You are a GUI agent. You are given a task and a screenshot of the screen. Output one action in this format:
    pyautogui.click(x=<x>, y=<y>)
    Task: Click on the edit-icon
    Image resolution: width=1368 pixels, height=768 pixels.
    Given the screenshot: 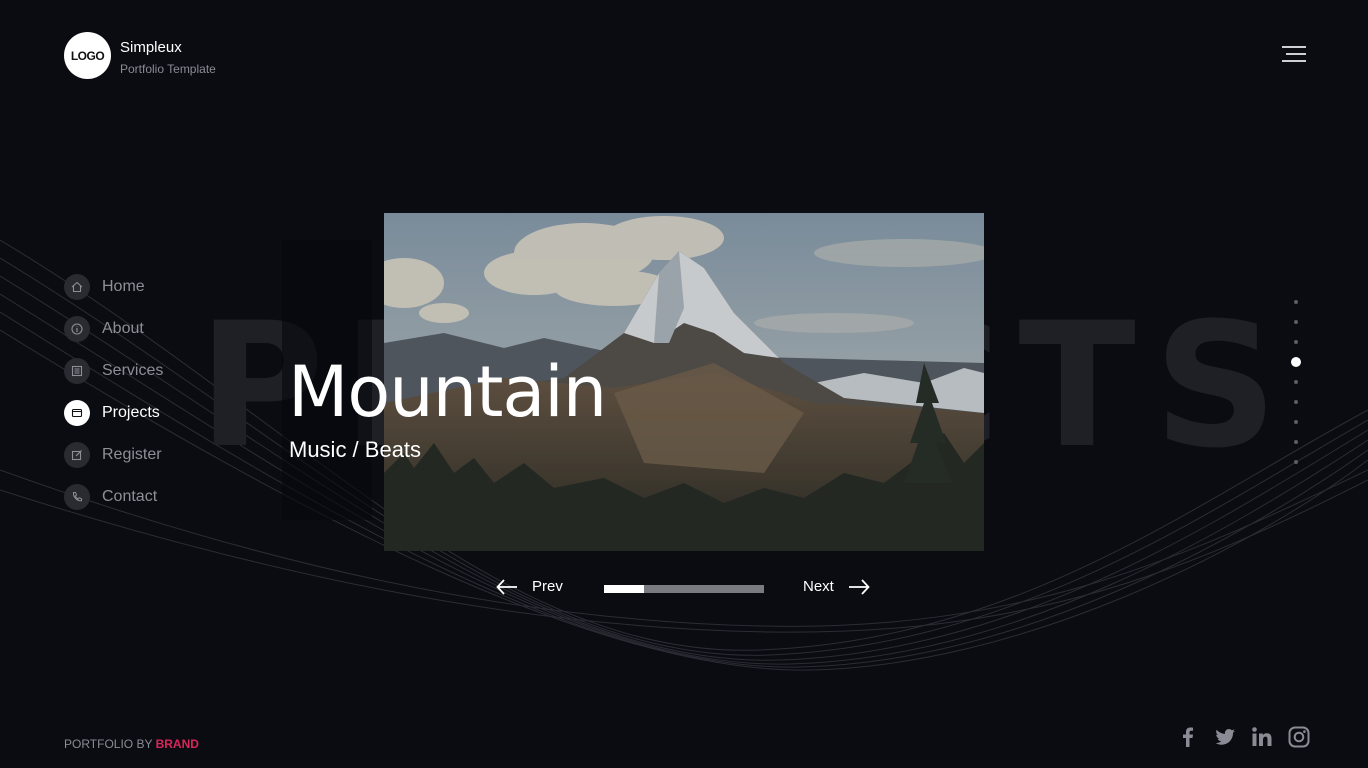 What is the action you would take?
    pyautogui.click(x=77, y=455)
    